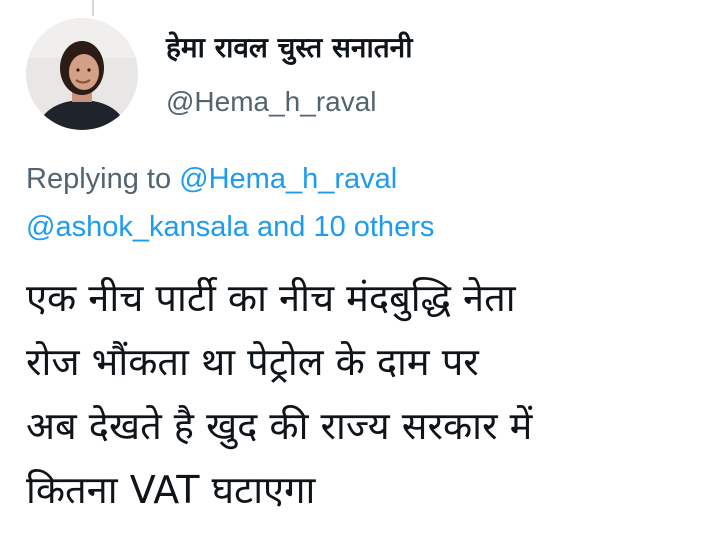  I want to click on replying-to-label: Replying to, so click(99, 179).